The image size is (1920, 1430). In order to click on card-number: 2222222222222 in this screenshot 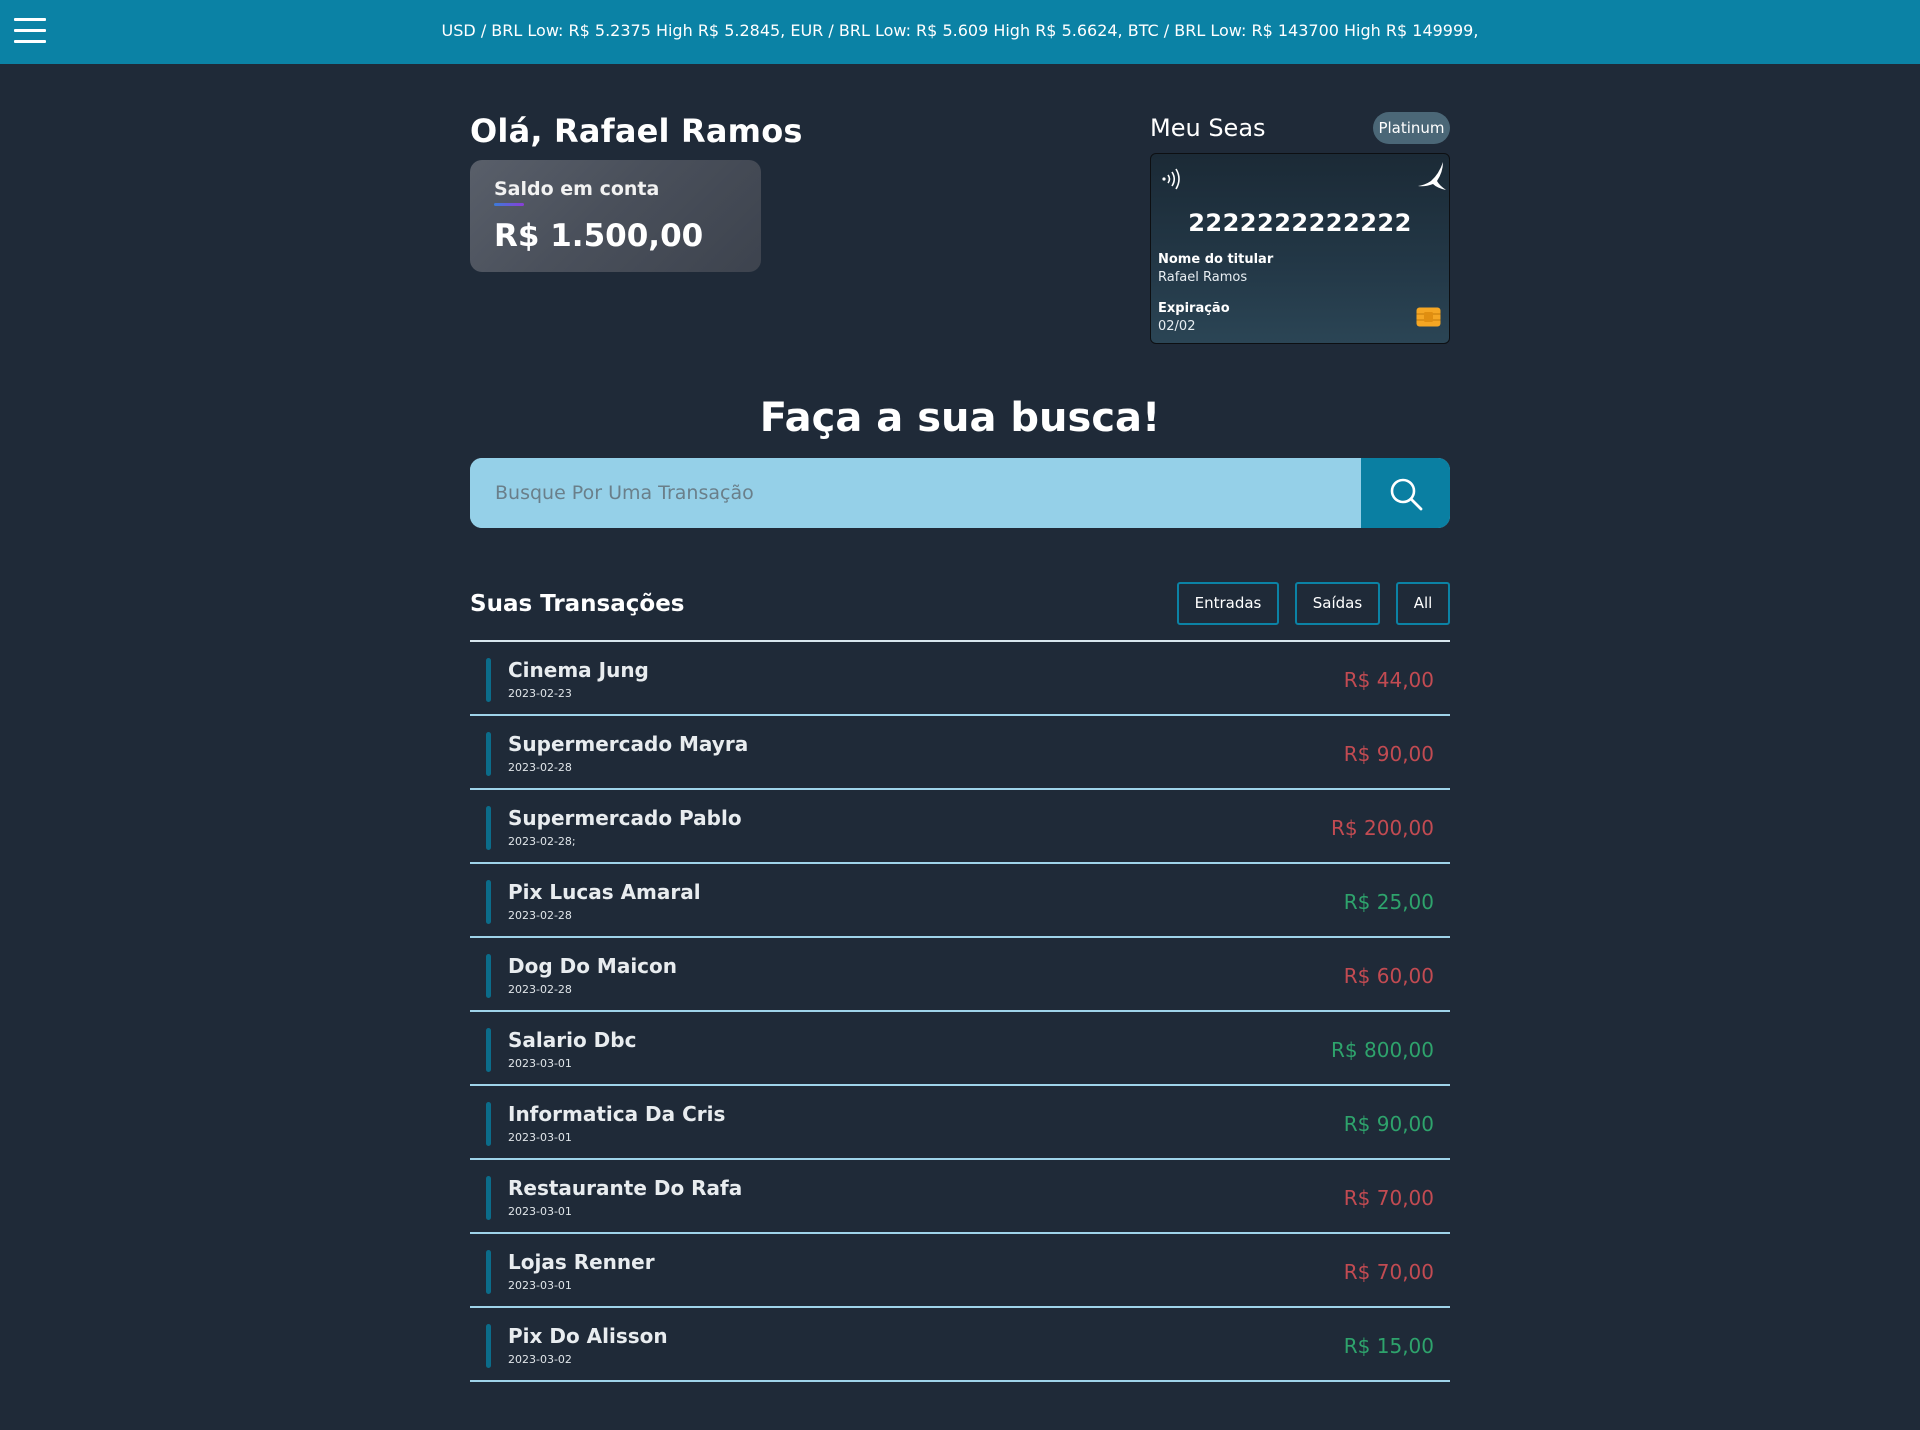, I will do `click(1300, 223)`.